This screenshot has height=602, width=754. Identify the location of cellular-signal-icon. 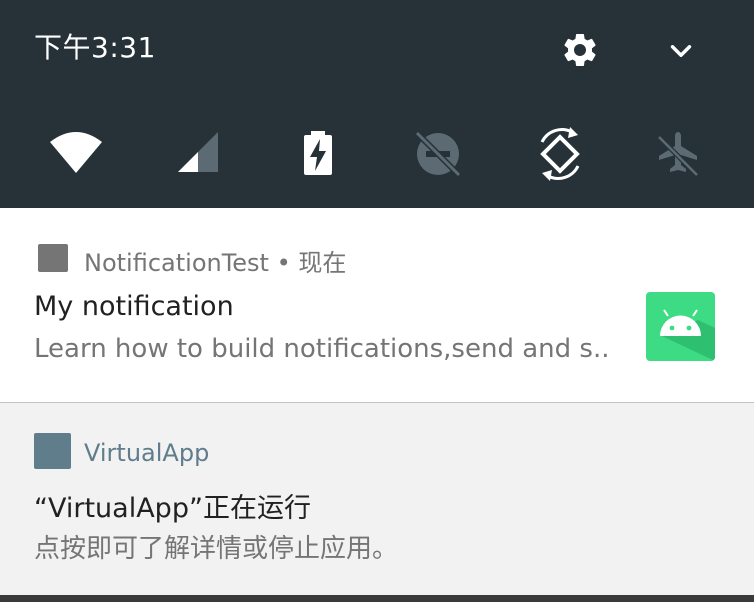
(202, 154).